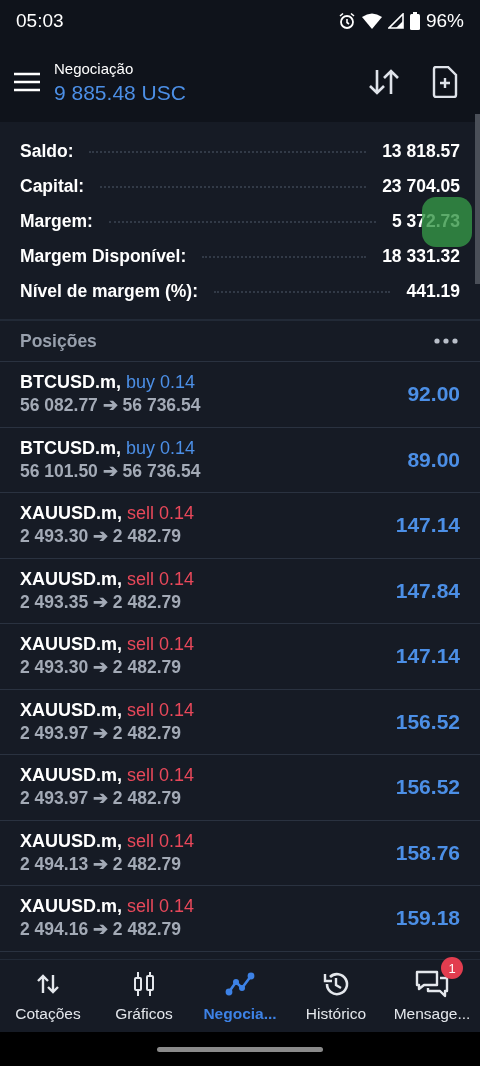 The width and height of the screenshot is (480, 1066). I want to click on summary-label: Margem:, so click(56, 221).